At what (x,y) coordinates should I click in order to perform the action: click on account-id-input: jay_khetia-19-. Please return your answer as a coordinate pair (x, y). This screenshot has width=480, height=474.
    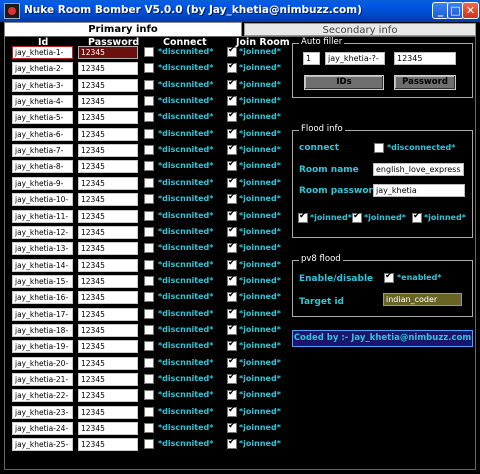
    Looking at the image, I should click on (42, 347).